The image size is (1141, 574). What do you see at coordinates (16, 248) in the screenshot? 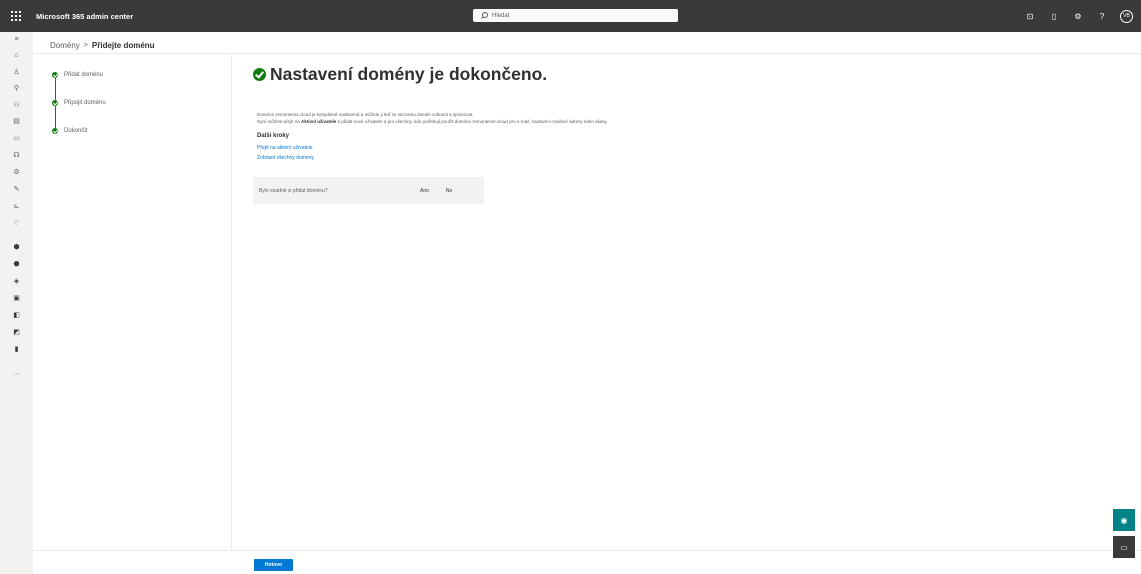
I see `security-icon: ⬢` at bounding box center [16, 248].